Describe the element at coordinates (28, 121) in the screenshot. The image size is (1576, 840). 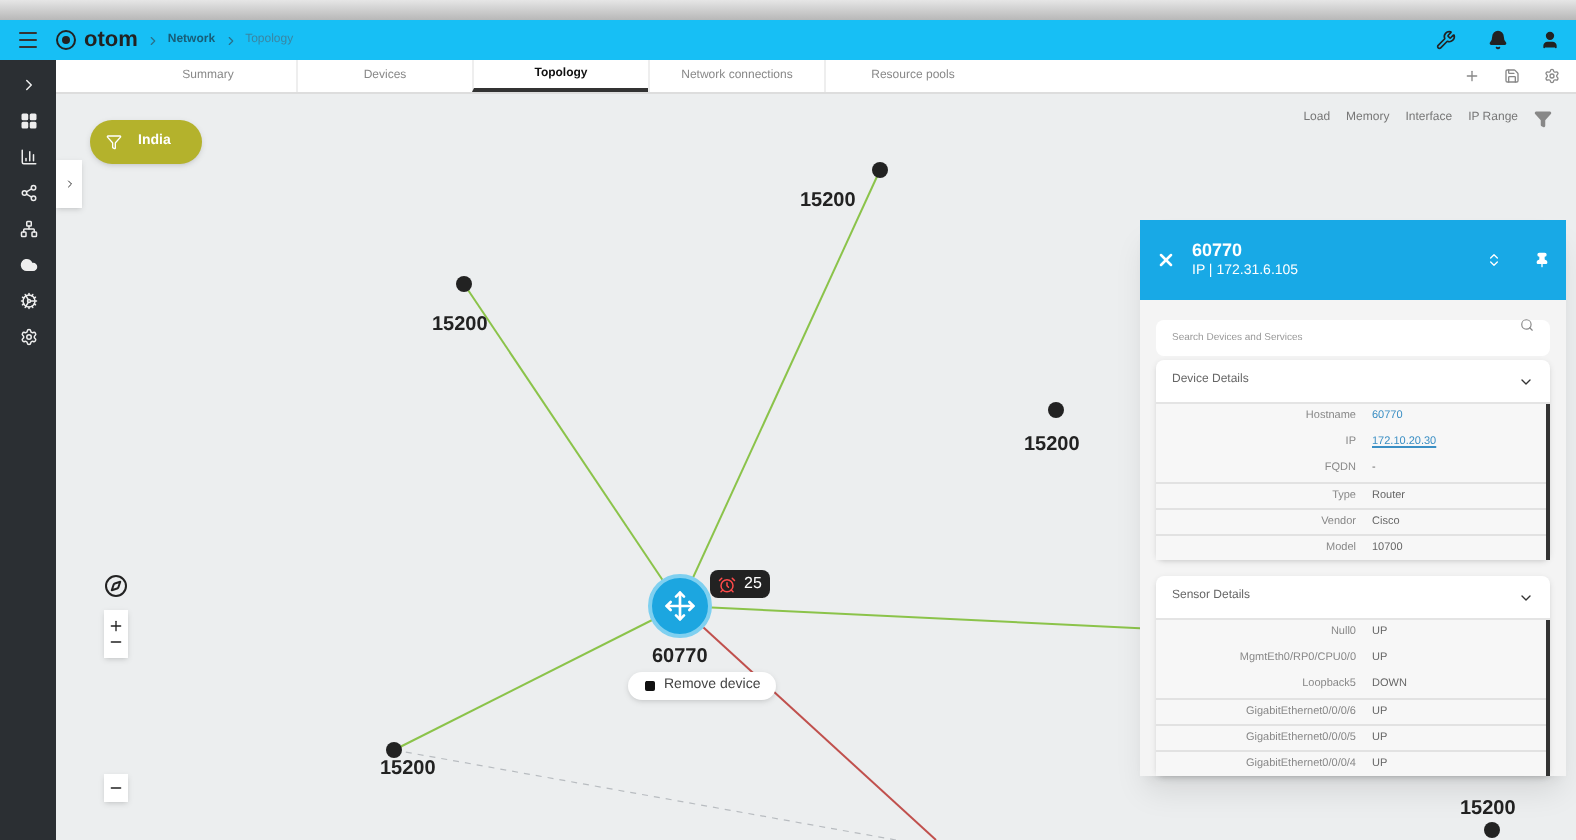
I see `dashboard-icon` at that location.